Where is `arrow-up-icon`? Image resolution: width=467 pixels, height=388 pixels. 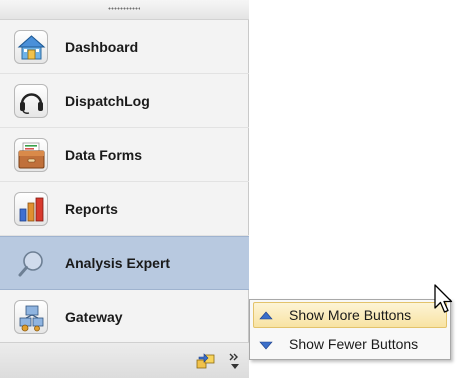 arrow-up-icon is located at coordinates (266, 315).